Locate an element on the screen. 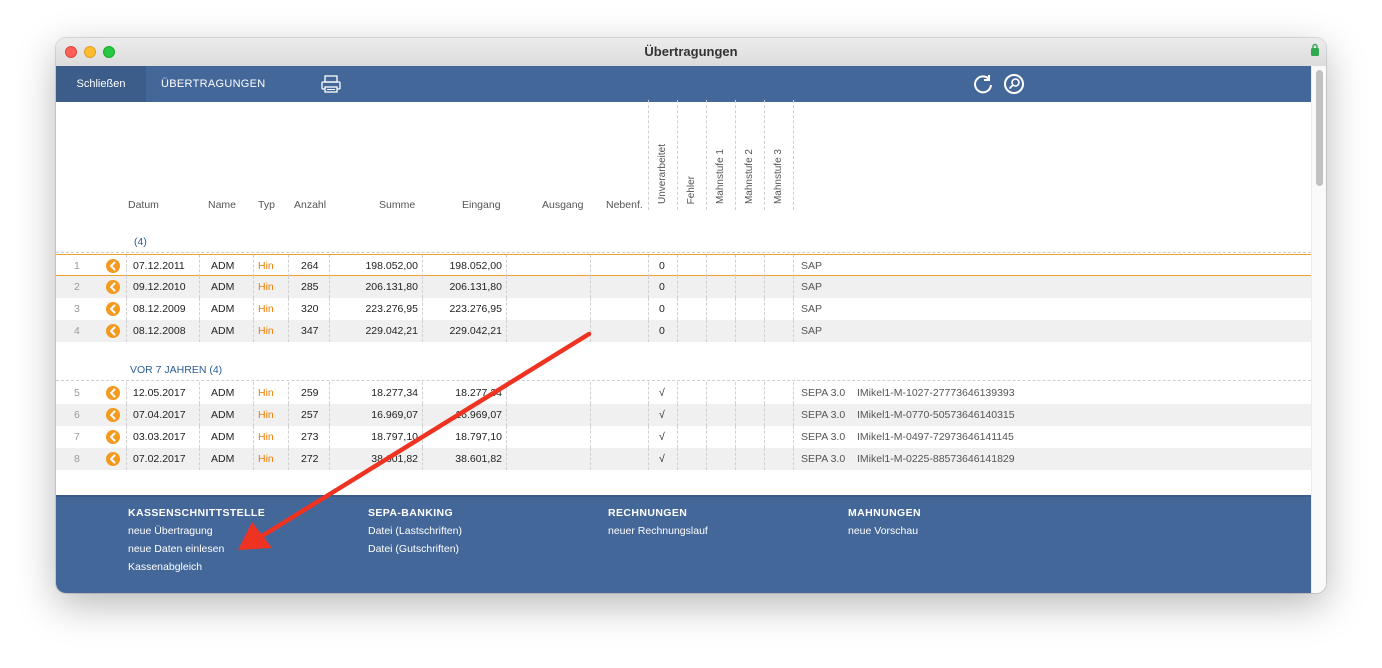 The width and height of the screenshot is (1382, 668). col-header-anzahl: Anzahl is located at coordinates (310, 205).